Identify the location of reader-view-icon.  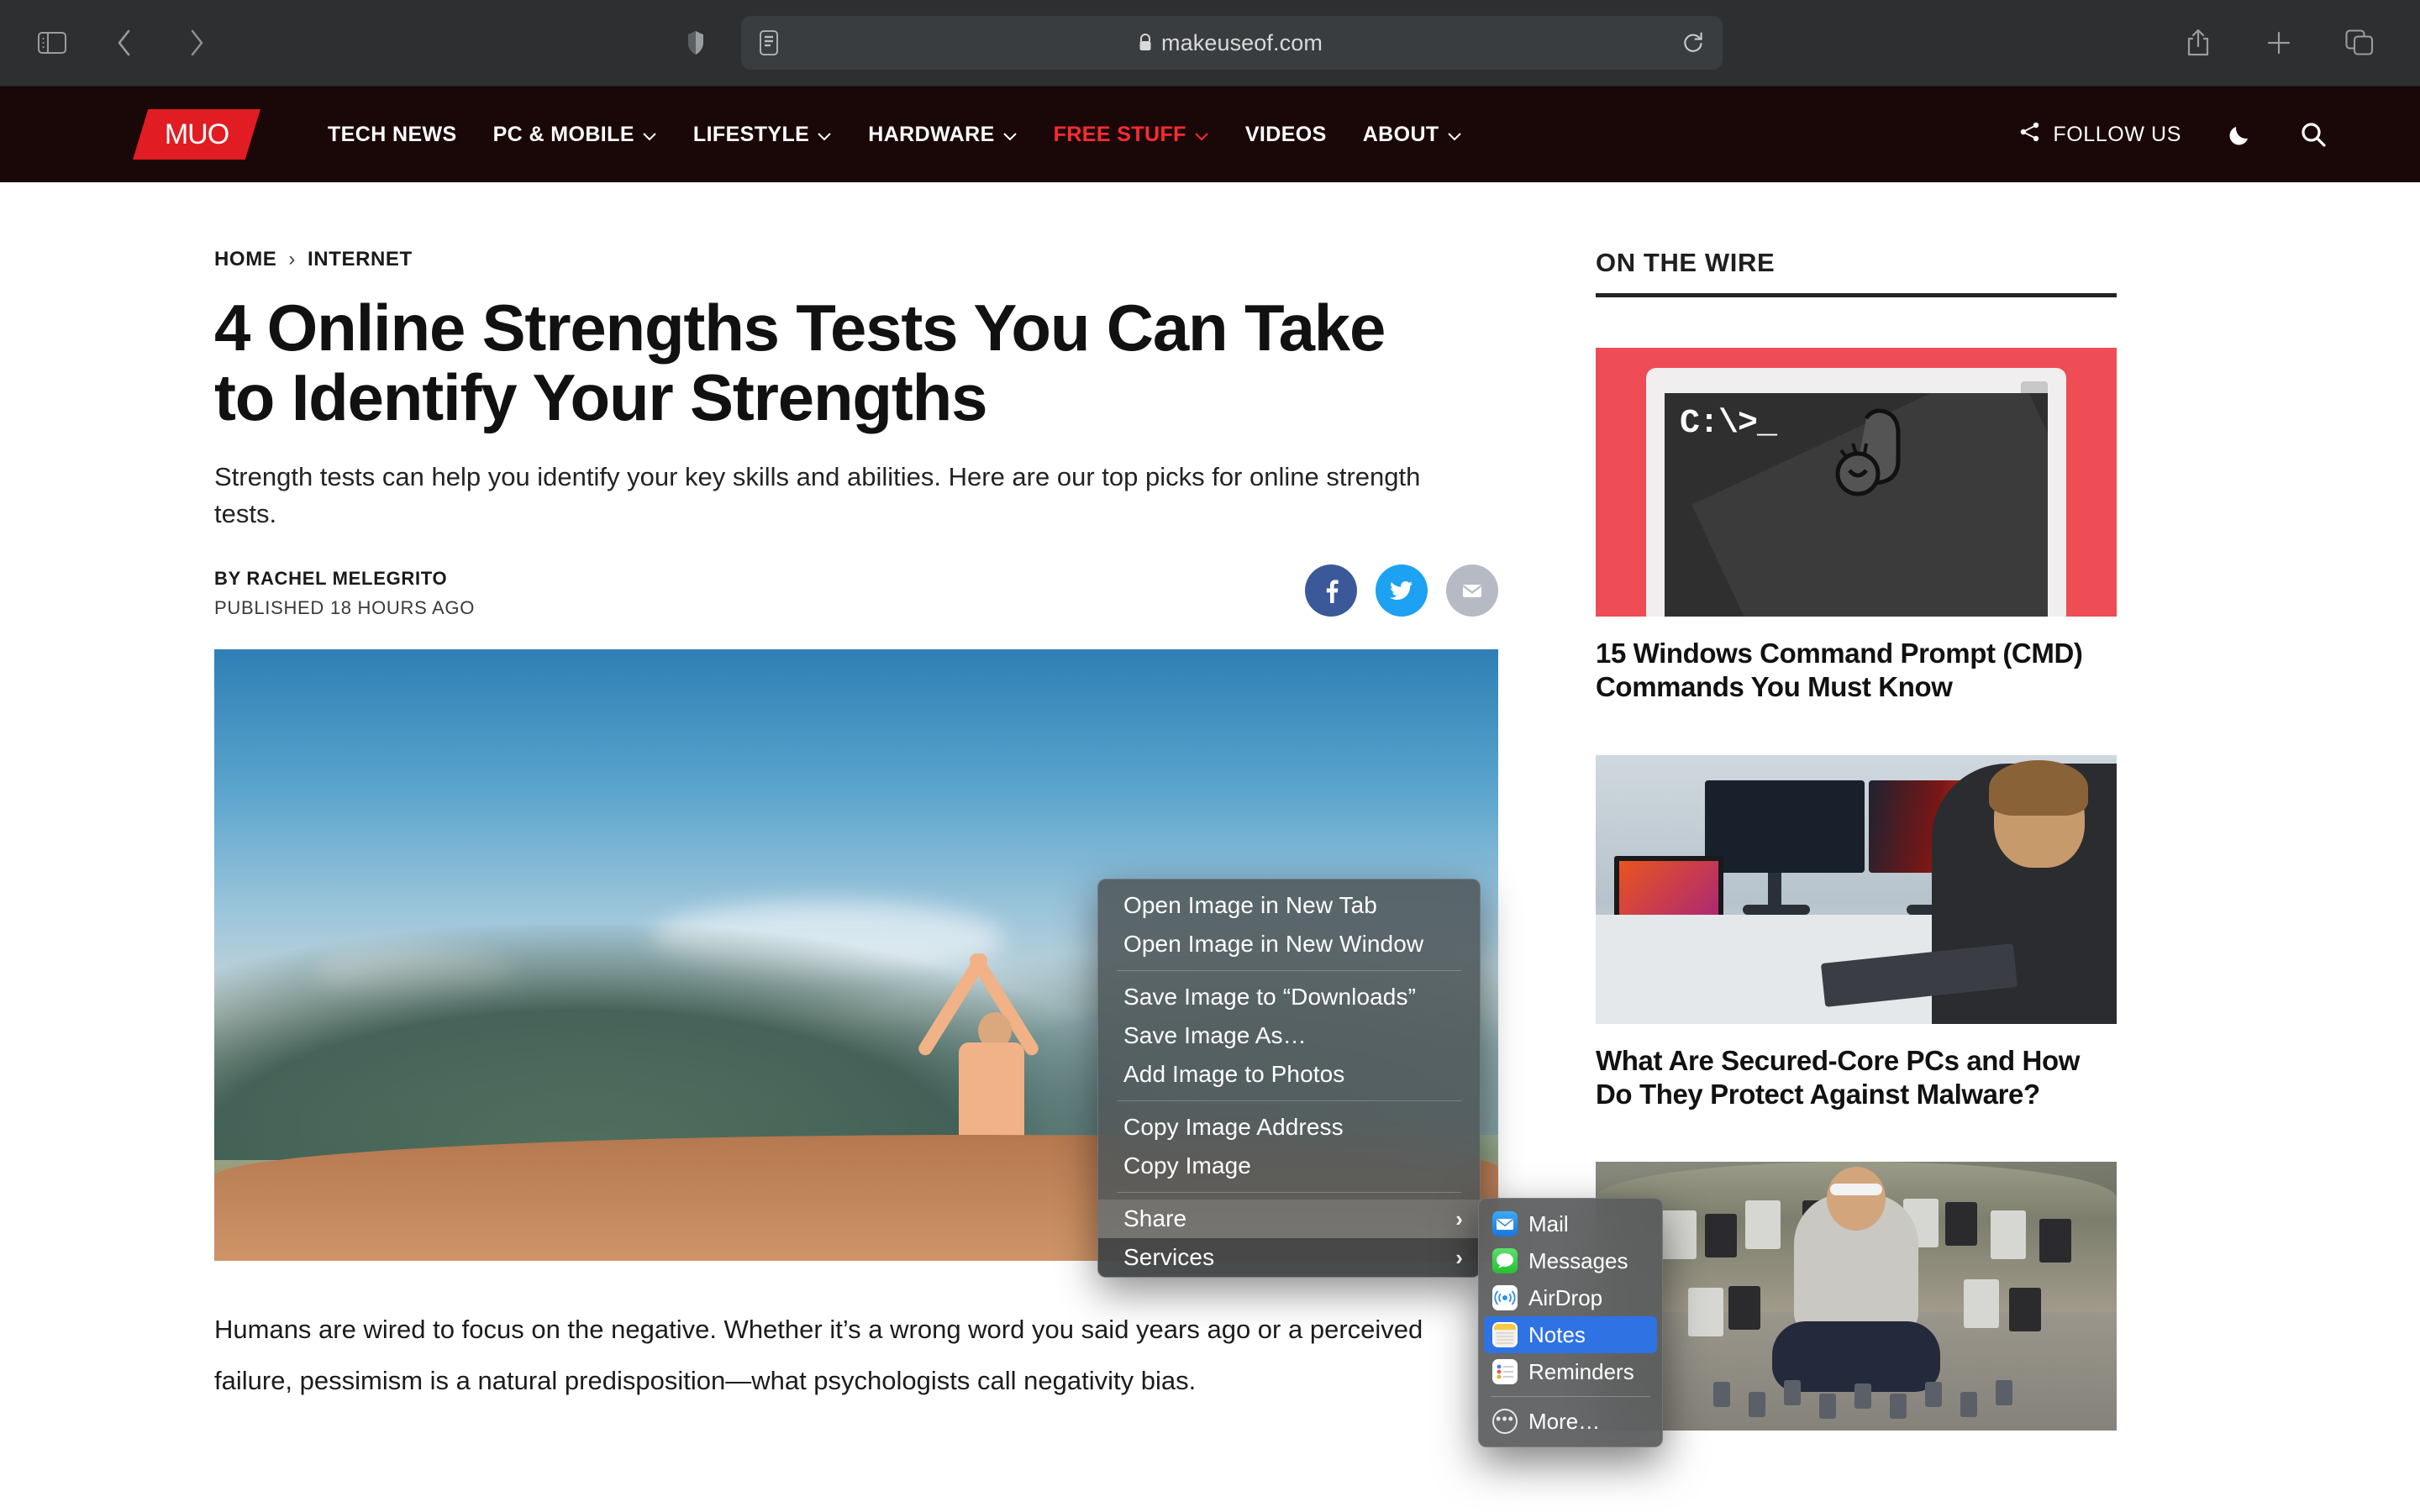
(769, 42).